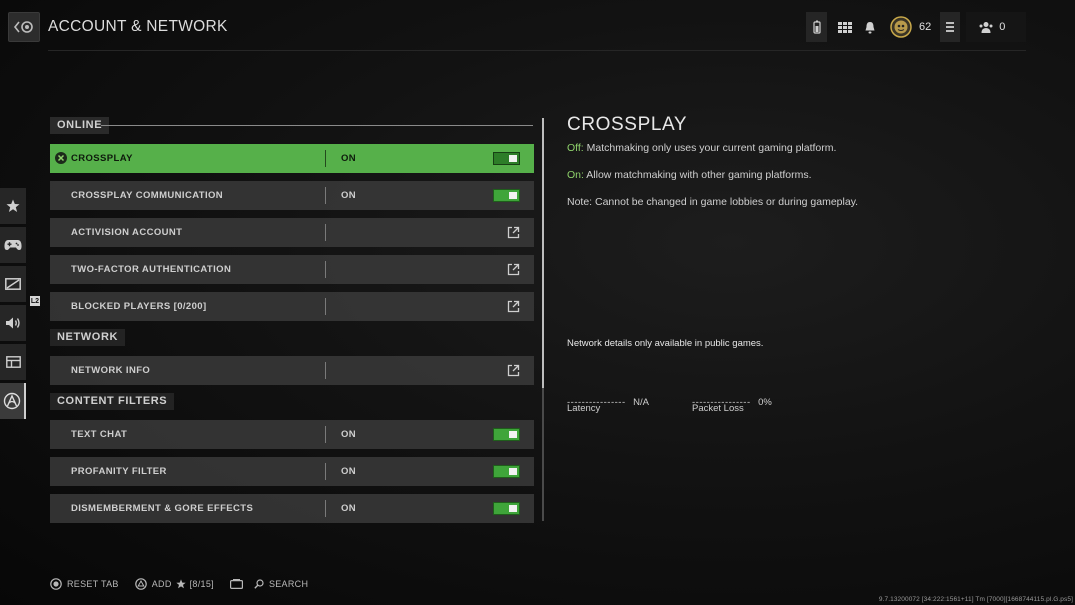  Describe the element at coordinates (236, 584) in the screenshot. I see `touchpad-icon` at that location.